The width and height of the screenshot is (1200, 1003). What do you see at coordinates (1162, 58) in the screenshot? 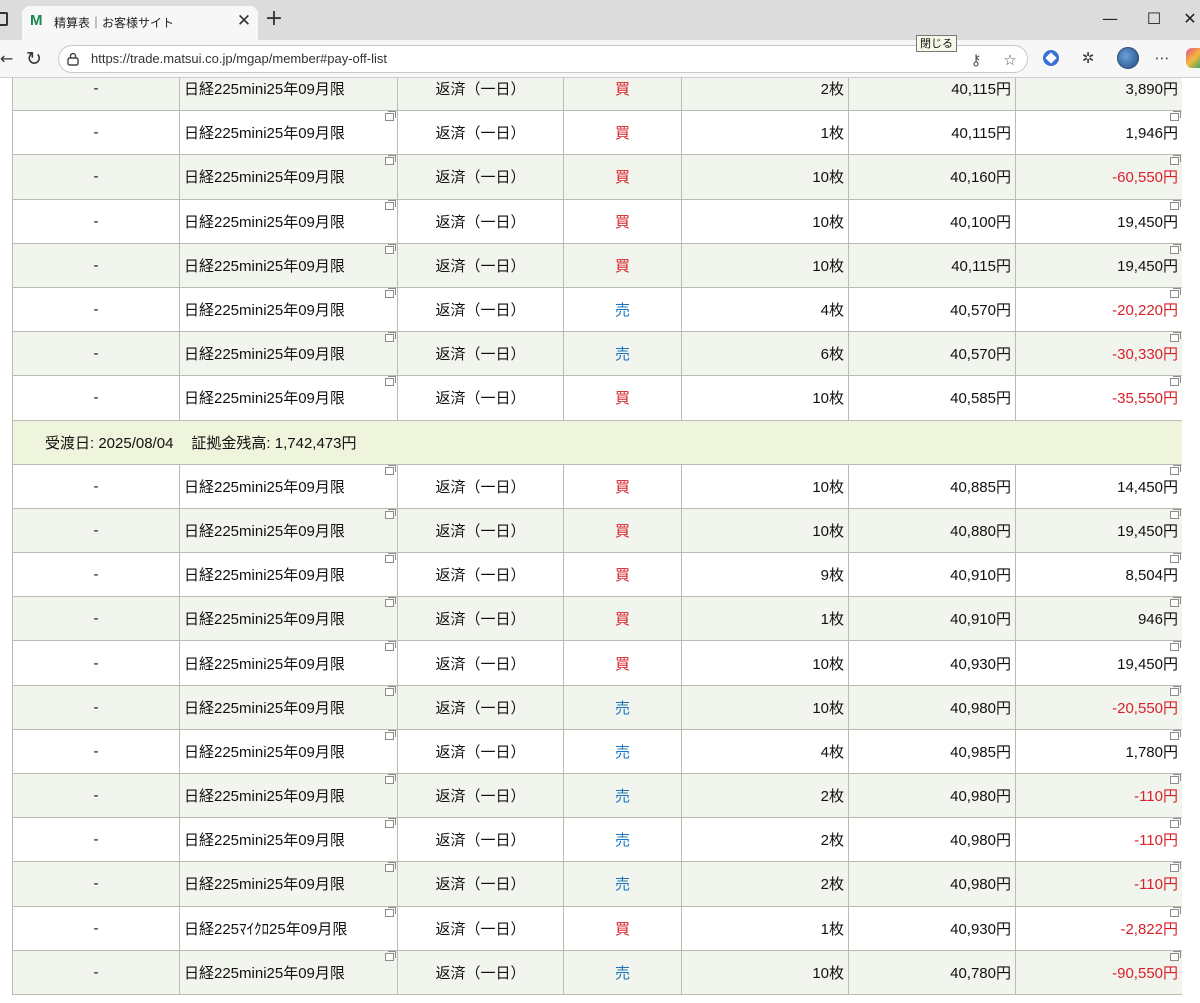
I see `more-menu-icon: ⋯` at bounding box center [1162, 58].